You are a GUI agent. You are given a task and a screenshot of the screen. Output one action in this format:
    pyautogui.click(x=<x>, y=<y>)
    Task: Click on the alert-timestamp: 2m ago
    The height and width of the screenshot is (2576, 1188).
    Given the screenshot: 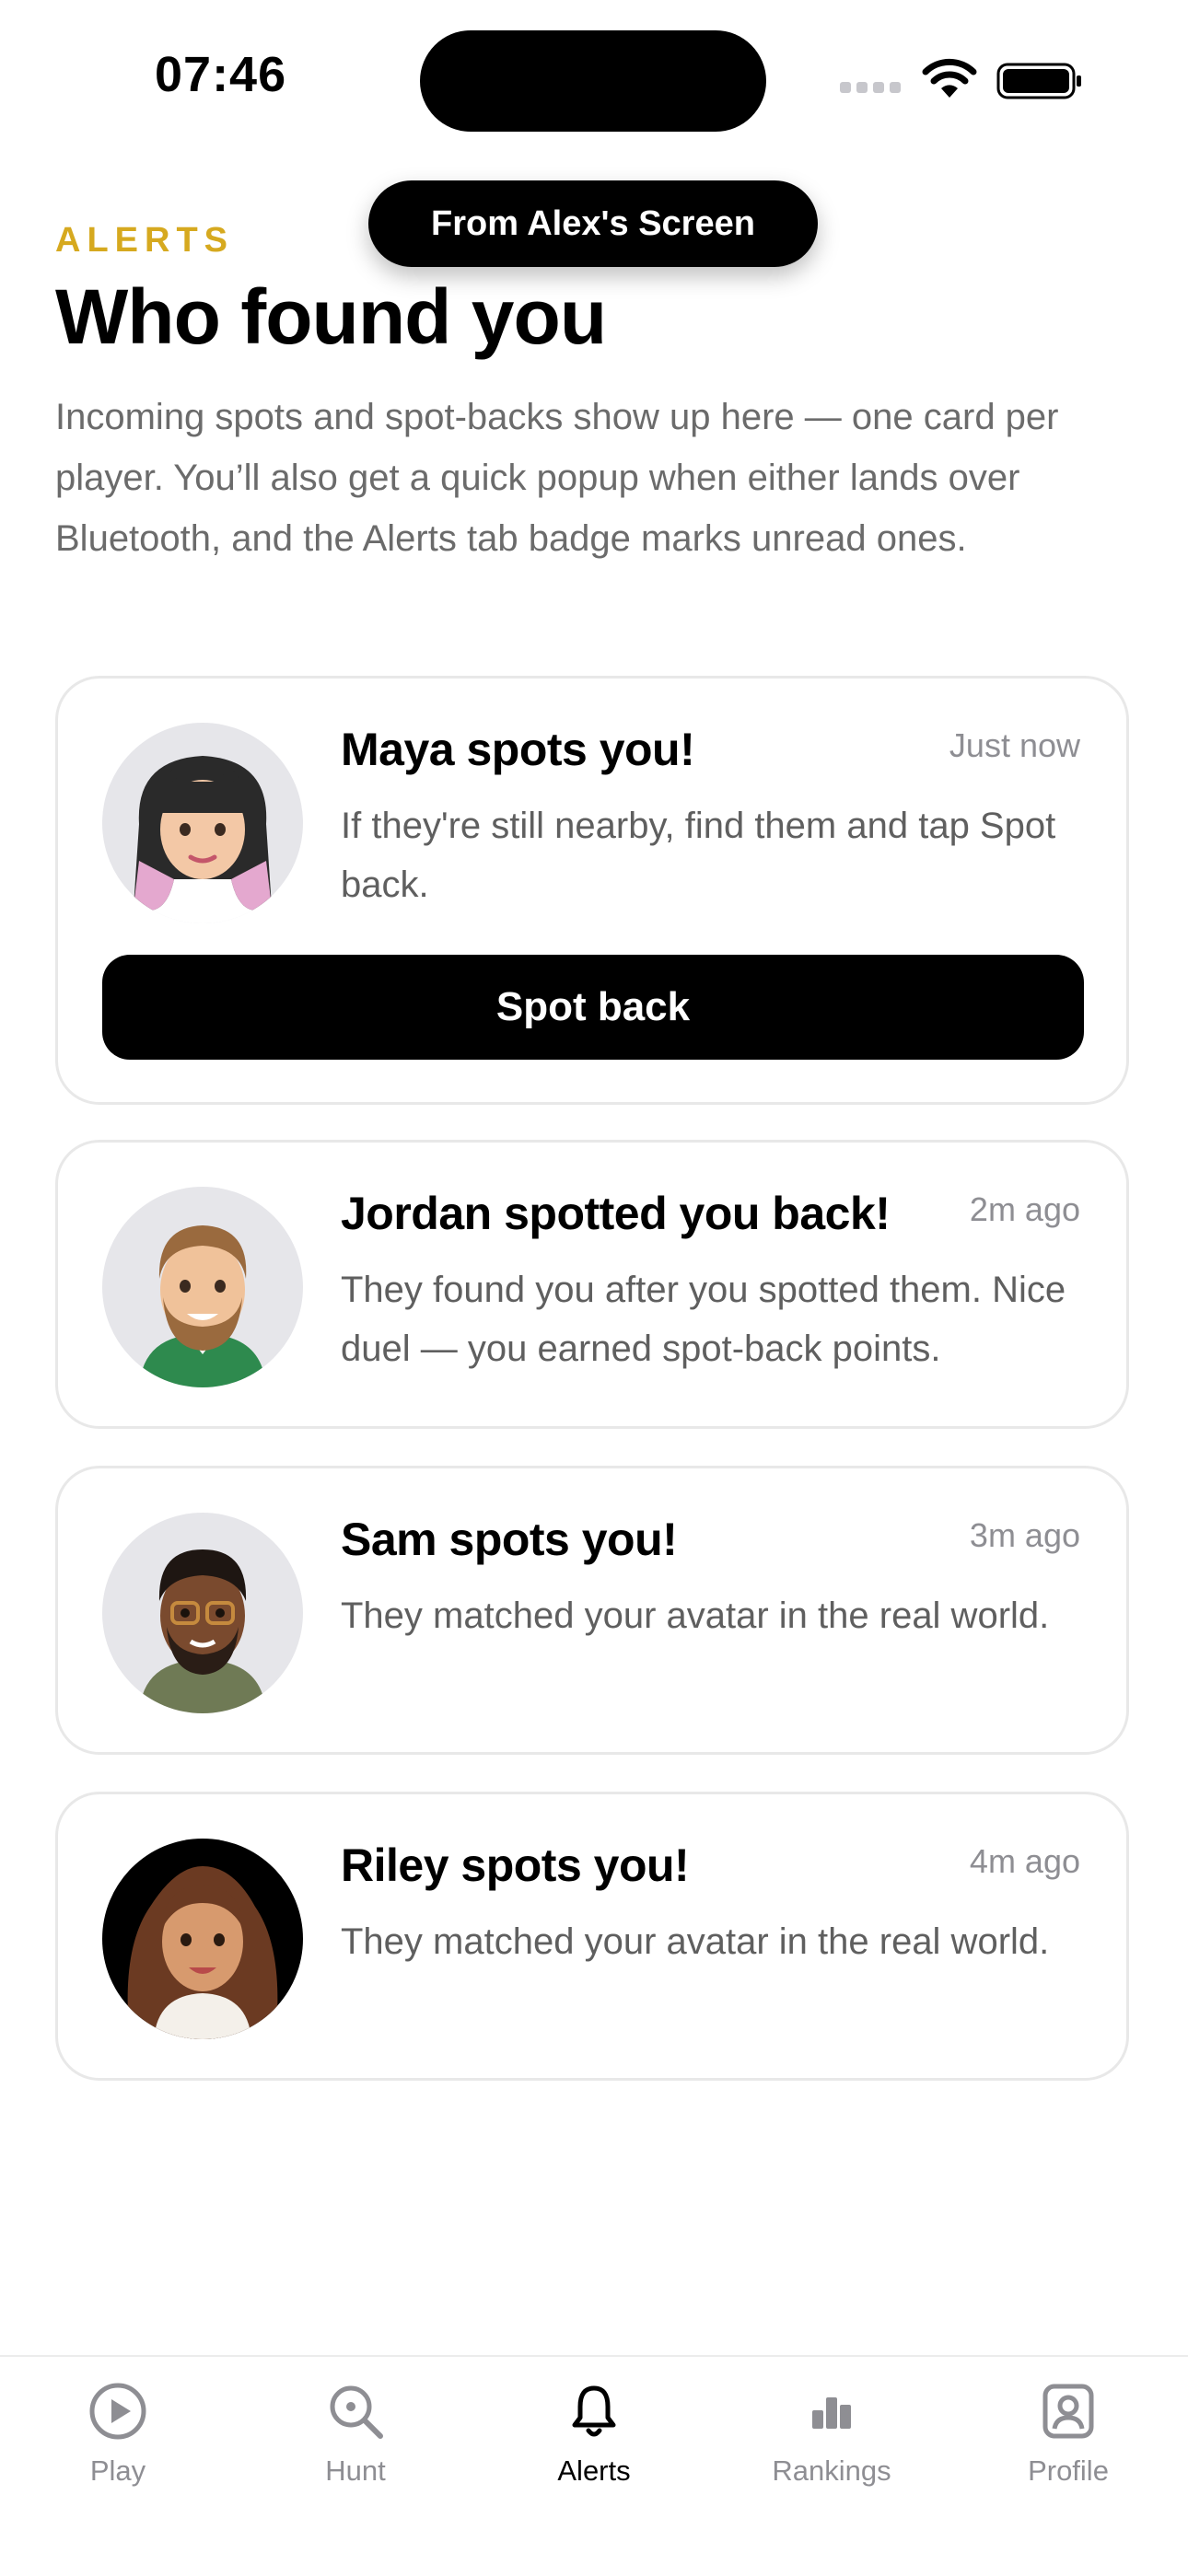 What is the action you would take?
    pyautogui.click(x=1024, y=1209)
    